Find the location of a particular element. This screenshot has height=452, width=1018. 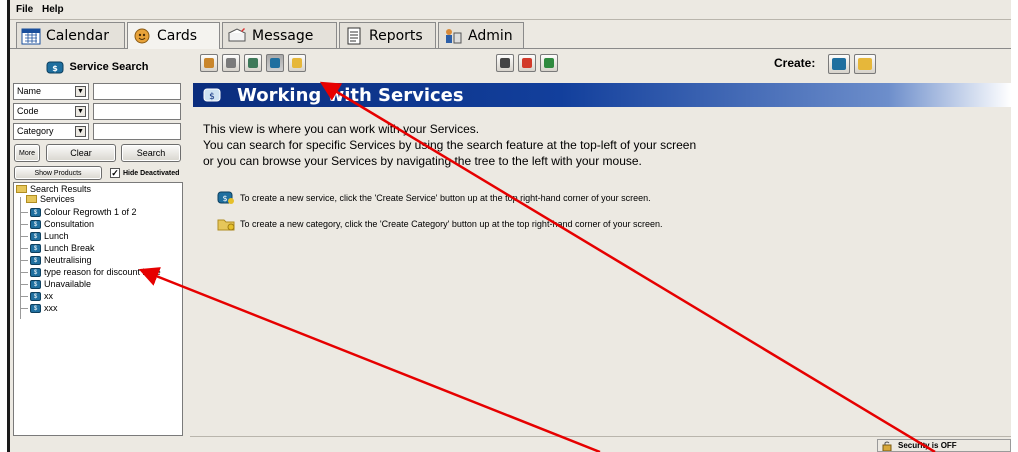

tree-folder-services: Services is located at coordinates (50, 199).